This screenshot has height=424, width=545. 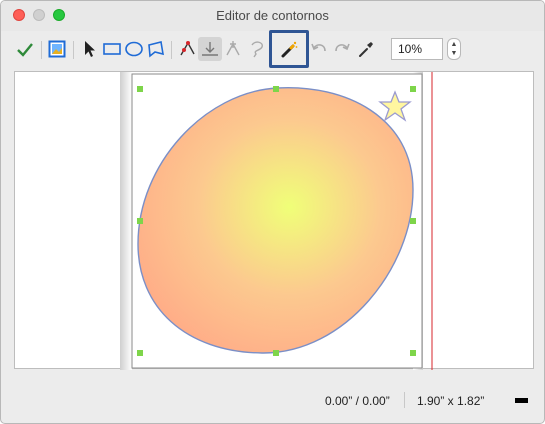 I want to click on undo-icon, so click(x=318, y=47).